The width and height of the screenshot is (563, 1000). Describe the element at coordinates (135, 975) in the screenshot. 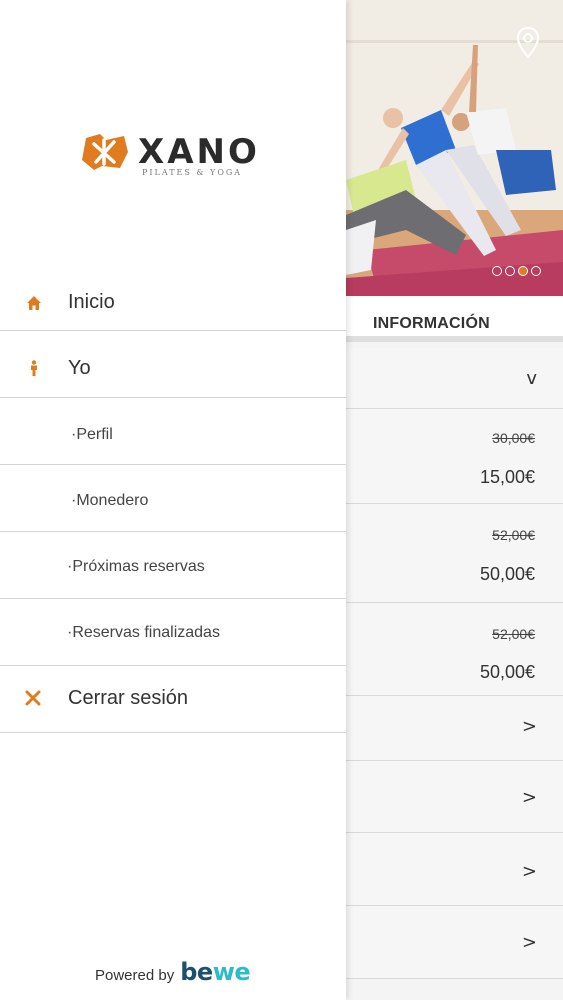

I see `powered-by-text: Powered by` at that location.